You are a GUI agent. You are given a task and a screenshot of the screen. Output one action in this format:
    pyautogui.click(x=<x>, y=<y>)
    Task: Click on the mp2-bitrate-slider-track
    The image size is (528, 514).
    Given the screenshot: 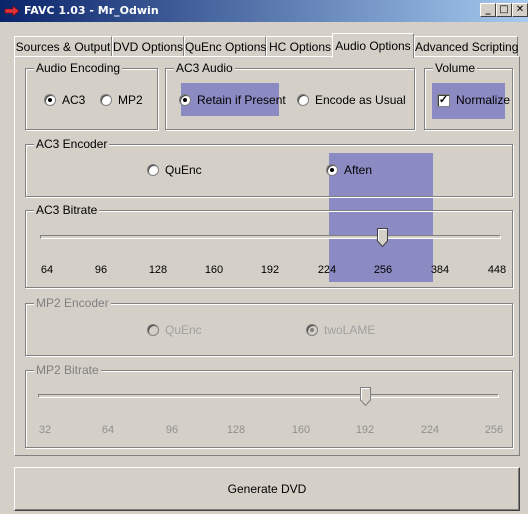 What is the action you would take?
    pyautogui.click(x=268, y=396)
    